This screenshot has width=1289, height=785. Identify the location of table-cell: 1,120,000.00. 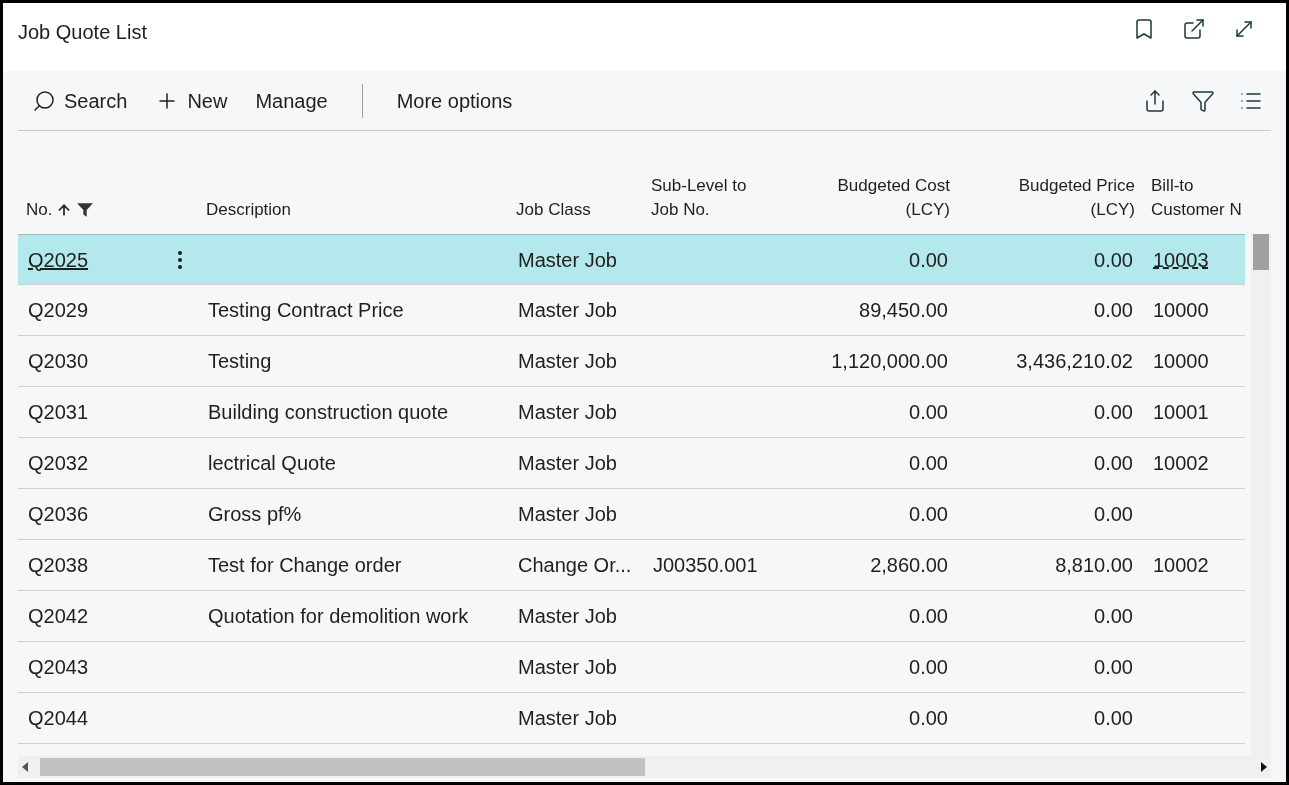
(889, 361).